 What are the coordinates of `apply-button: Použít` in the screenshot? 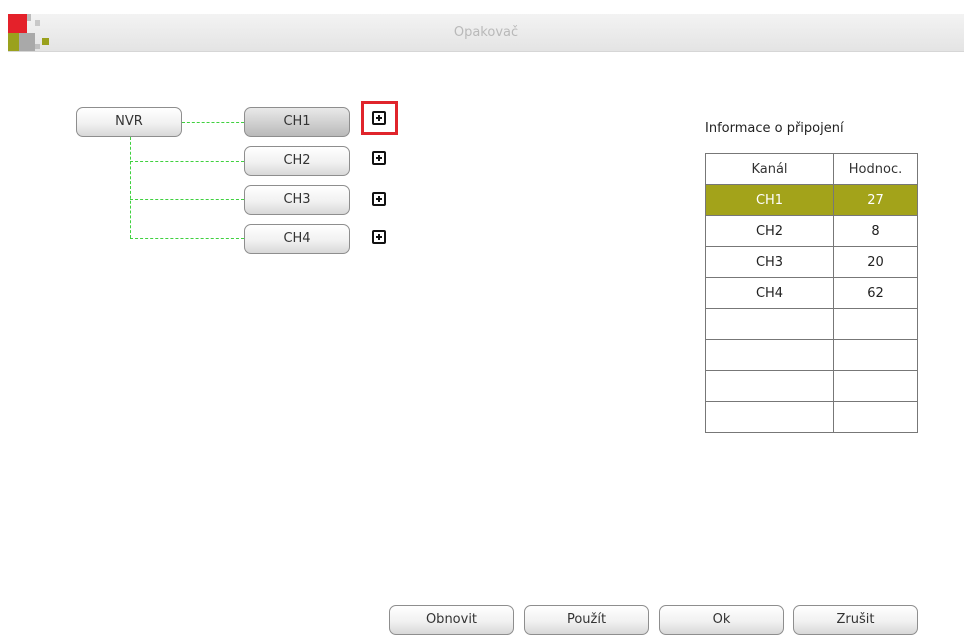 It's located at (586, 620).